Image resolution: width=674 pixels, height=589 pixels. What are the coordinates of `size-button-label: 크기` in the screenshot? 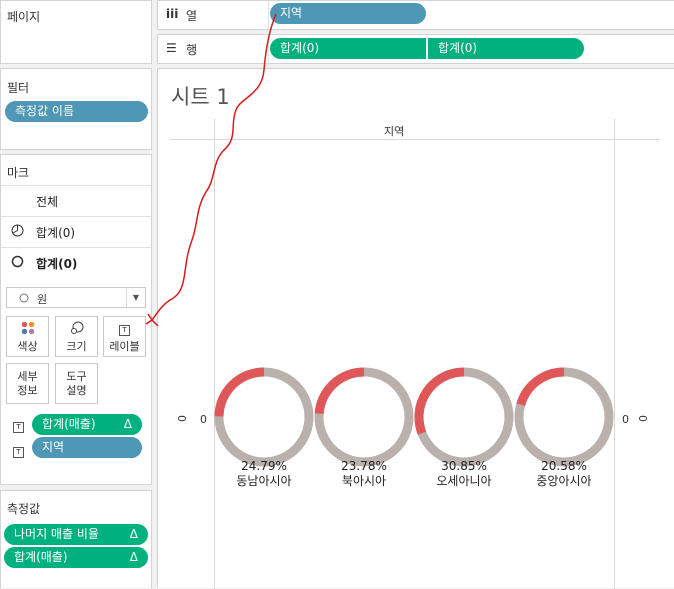 It's located at (76, 346).